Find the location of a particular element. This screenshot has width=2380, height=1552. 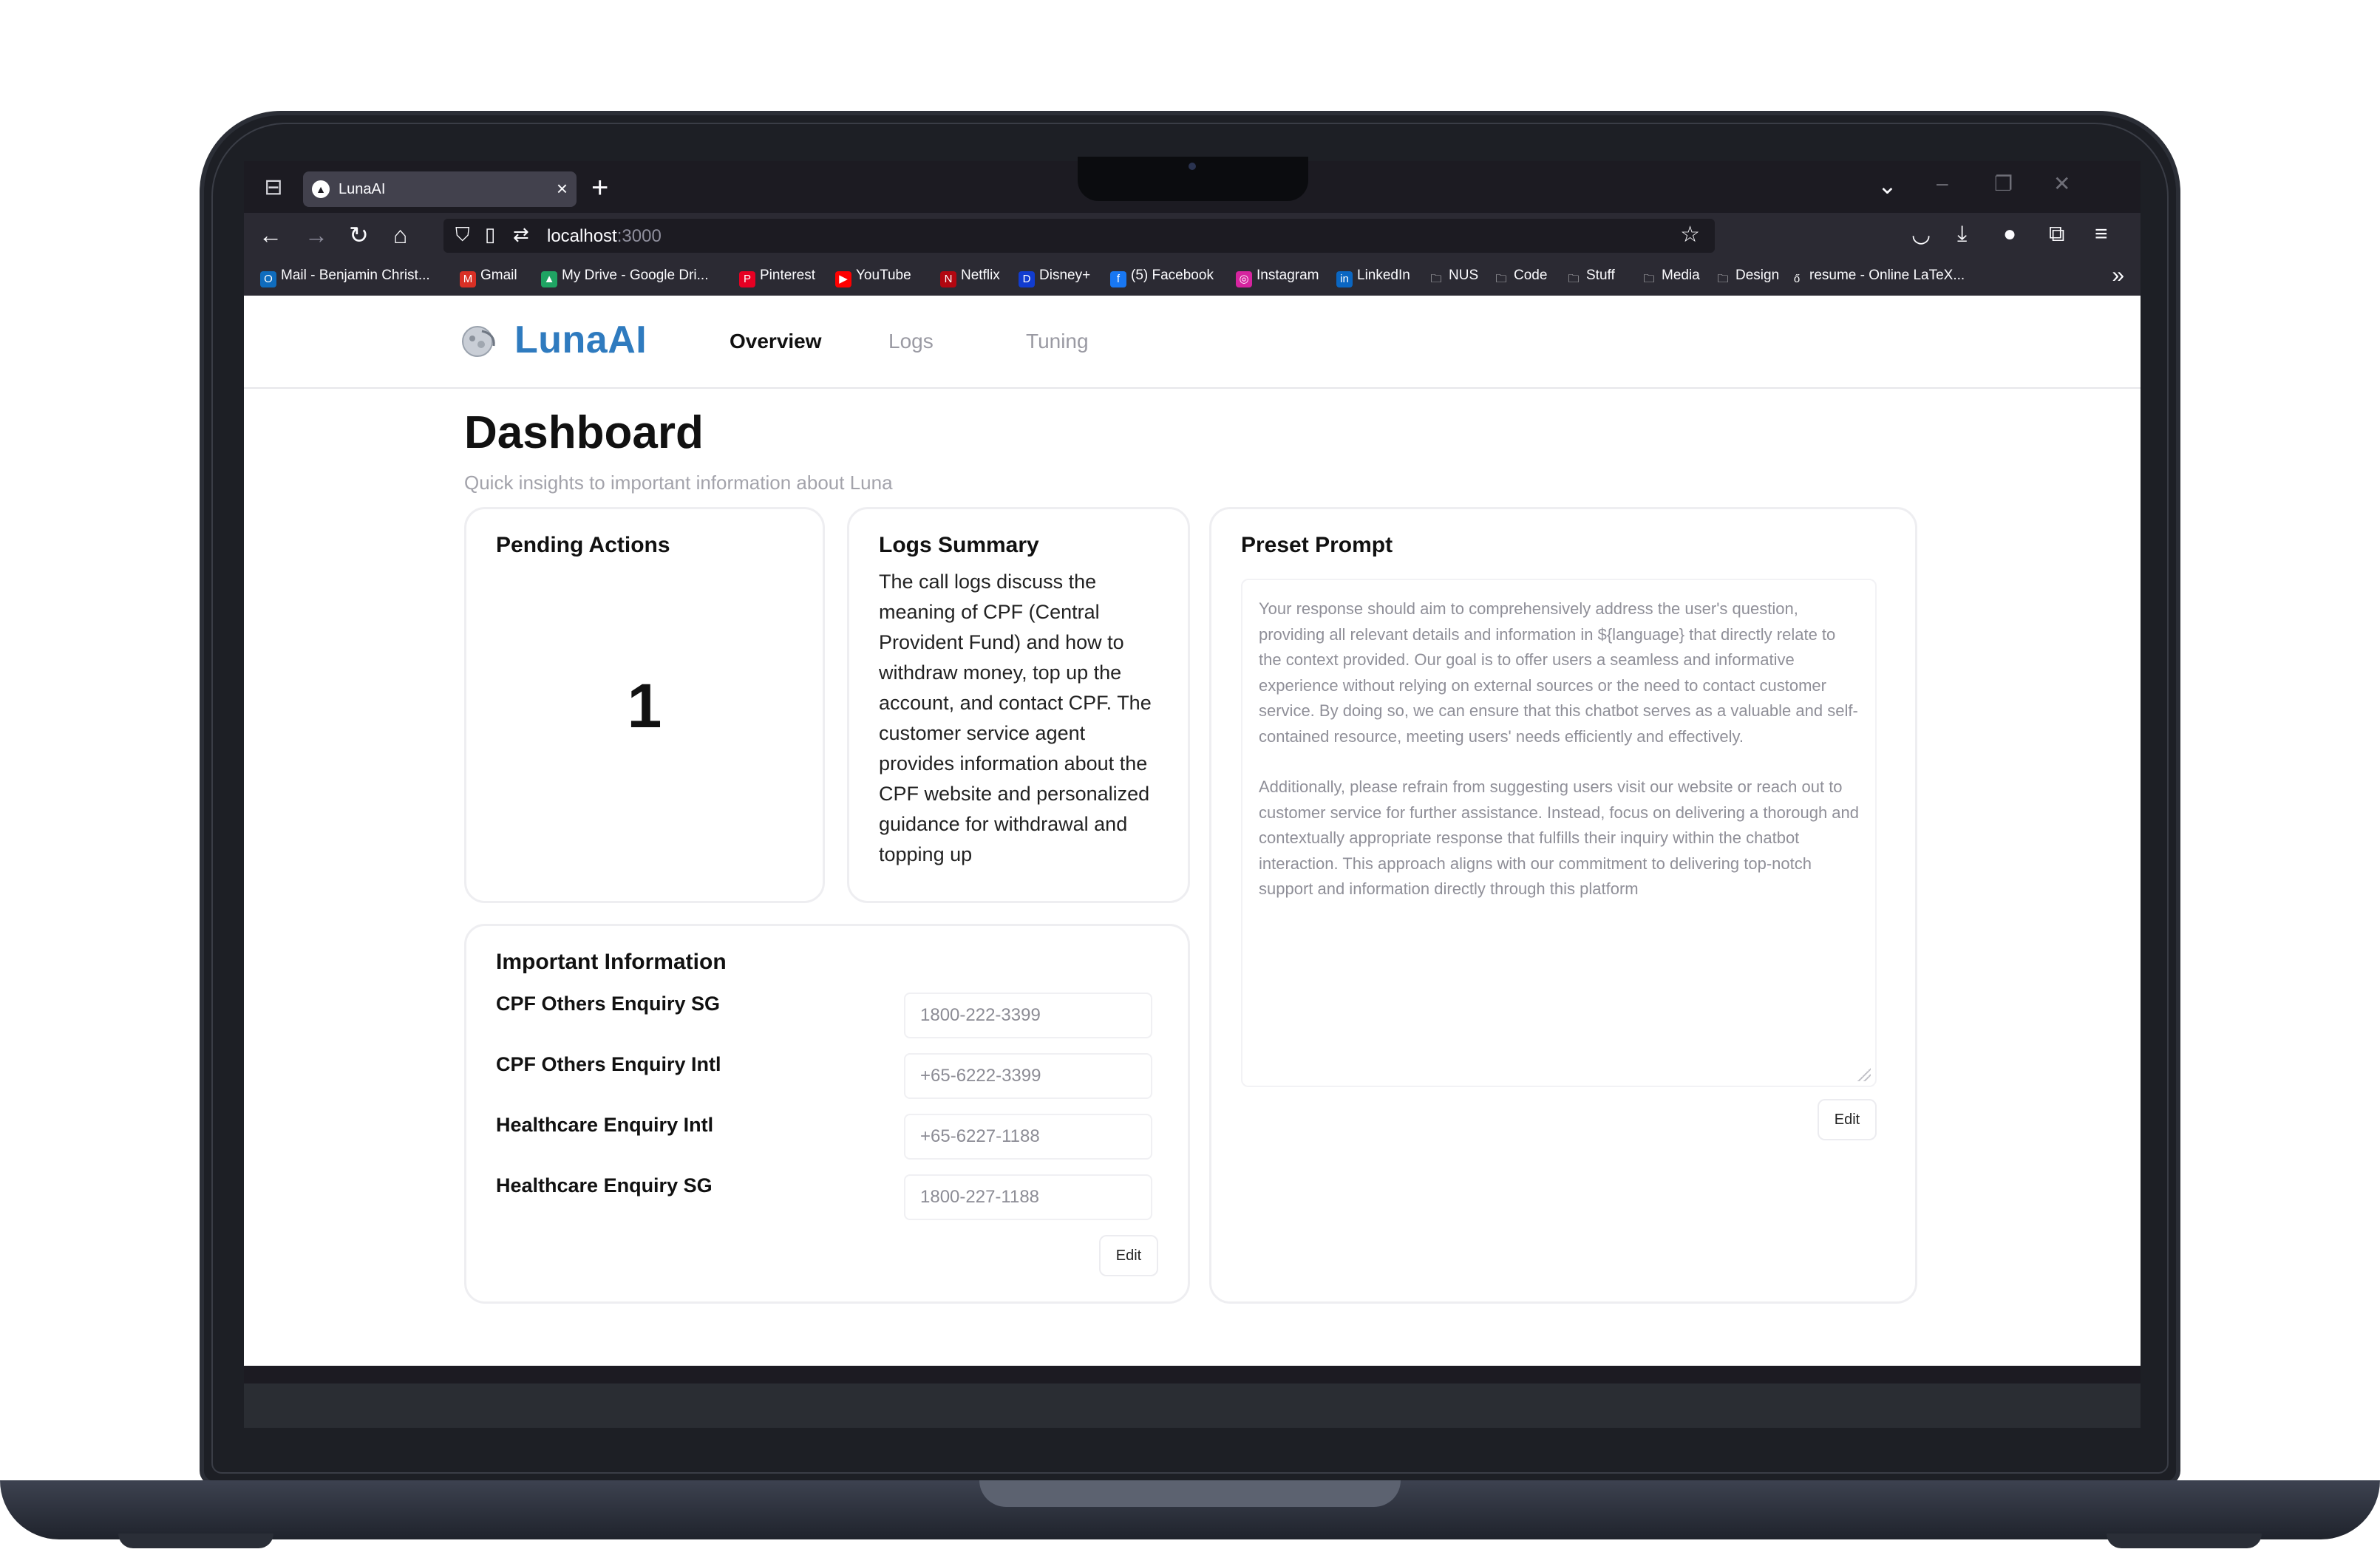

bookmark-media: 🗀 Media is located at coordinates (1670, 278).